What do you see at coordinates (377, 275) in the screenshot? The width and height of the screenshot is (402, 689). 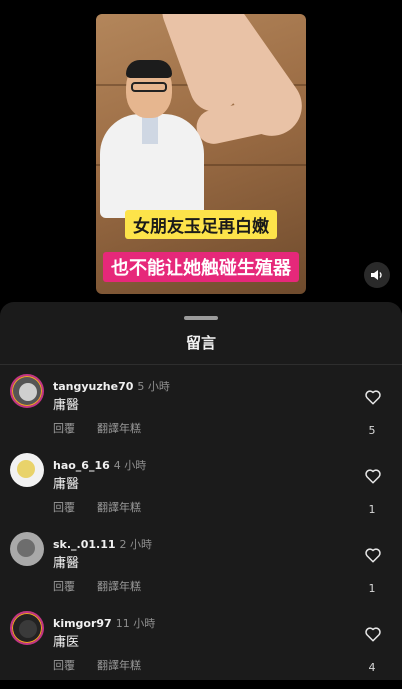 I see `volume-icon` at bounding box center [377, 275].